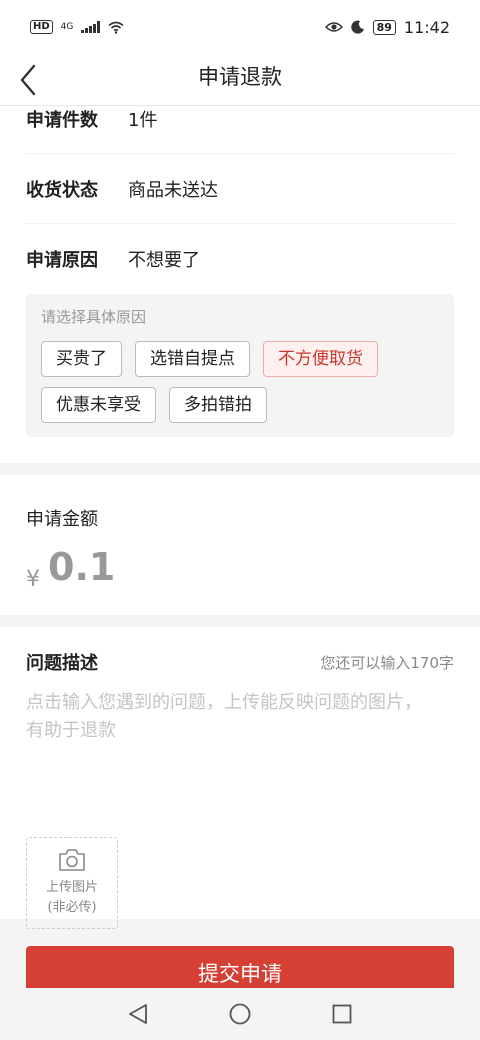 This screenshot has height=1040, width=480. I want to click on status-right: 89 11:42, so click(387, 27).